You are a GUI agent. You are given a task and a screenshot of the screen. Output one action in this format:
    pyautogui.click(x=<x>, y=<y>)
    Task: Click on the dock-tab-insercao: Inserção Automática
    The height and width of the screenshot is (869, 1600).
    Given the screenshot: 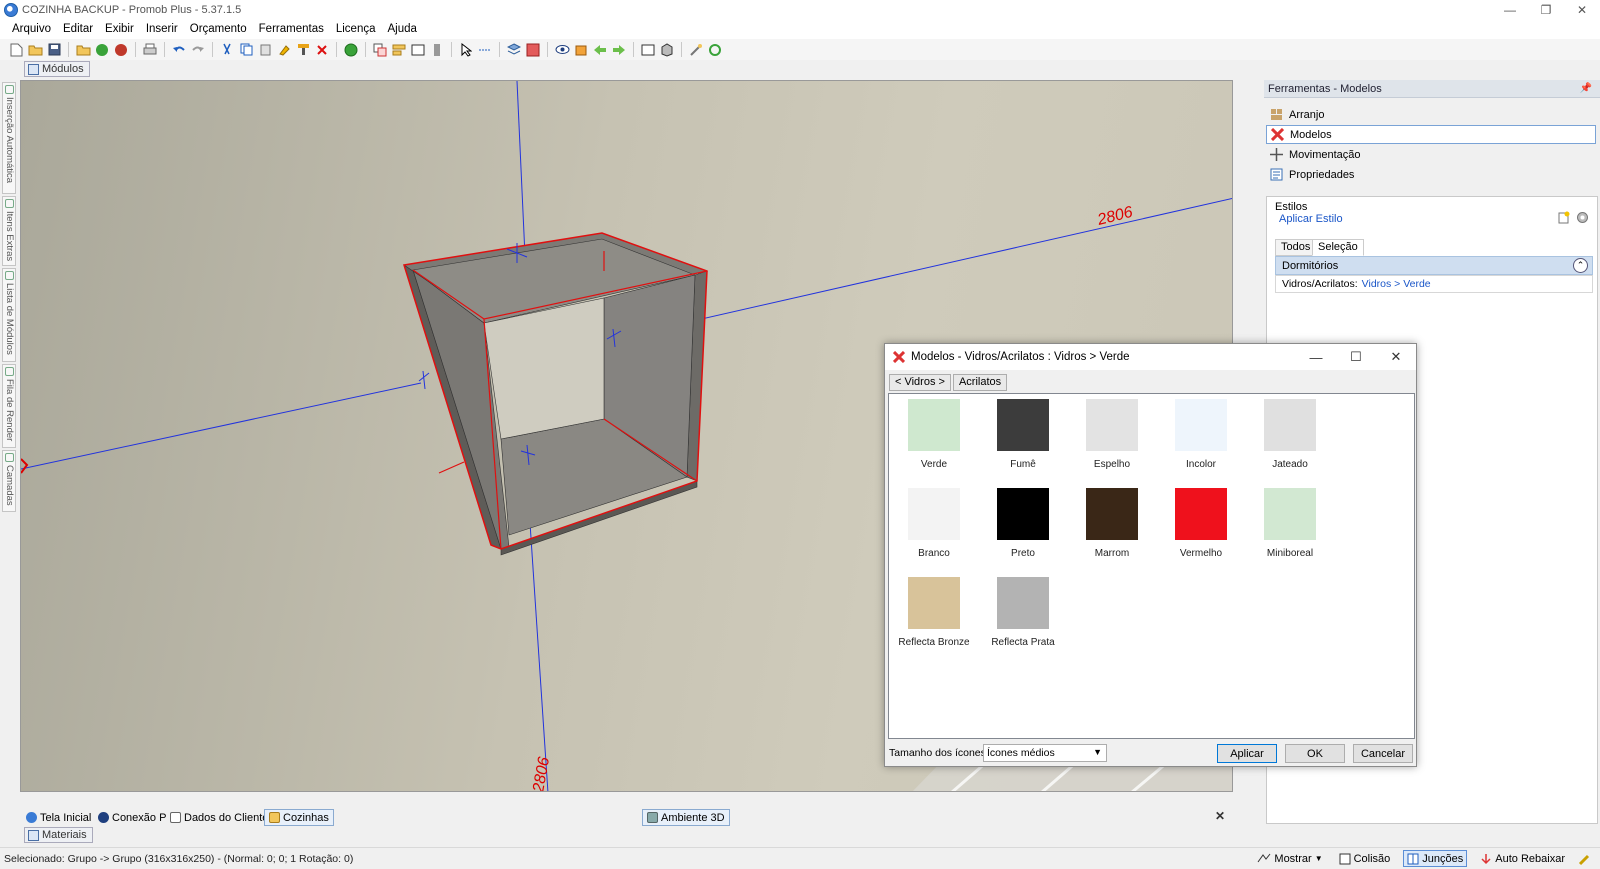 What is the action you would take?
    pyautogui.click(x=9, y=138)
    